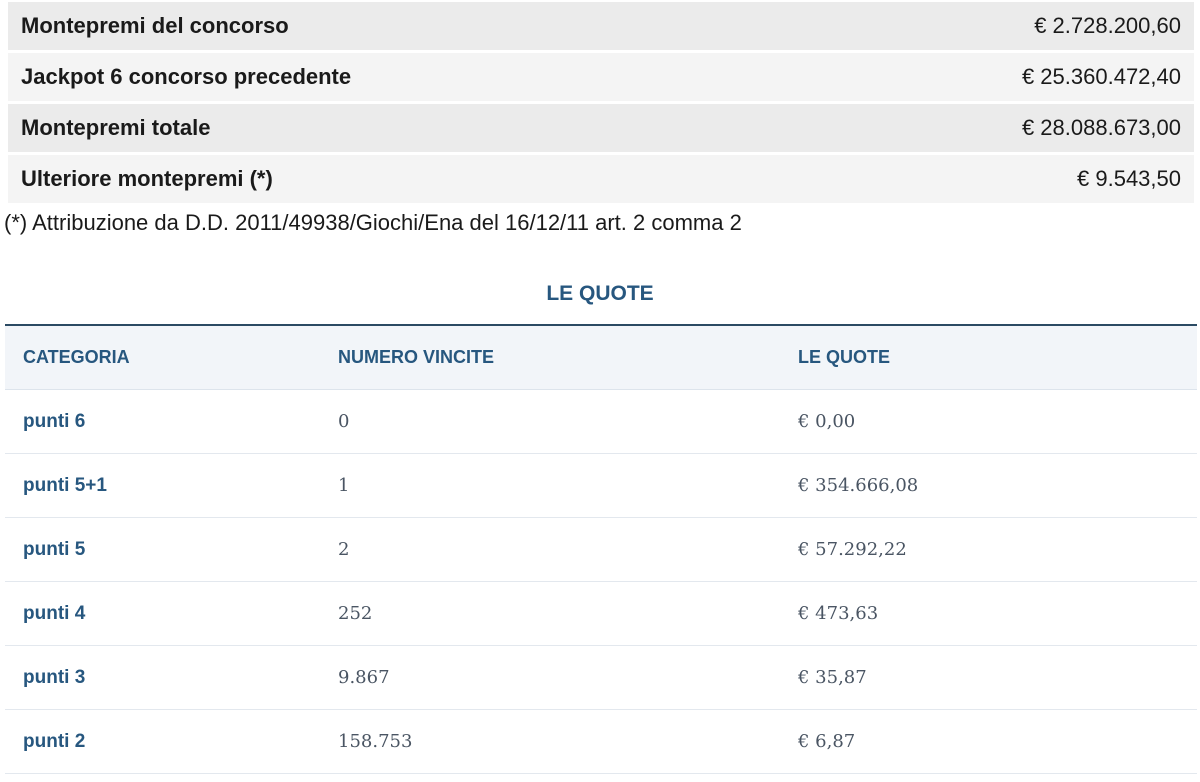  I want to click on category-cell: punti 5+1, so click(65, 485).